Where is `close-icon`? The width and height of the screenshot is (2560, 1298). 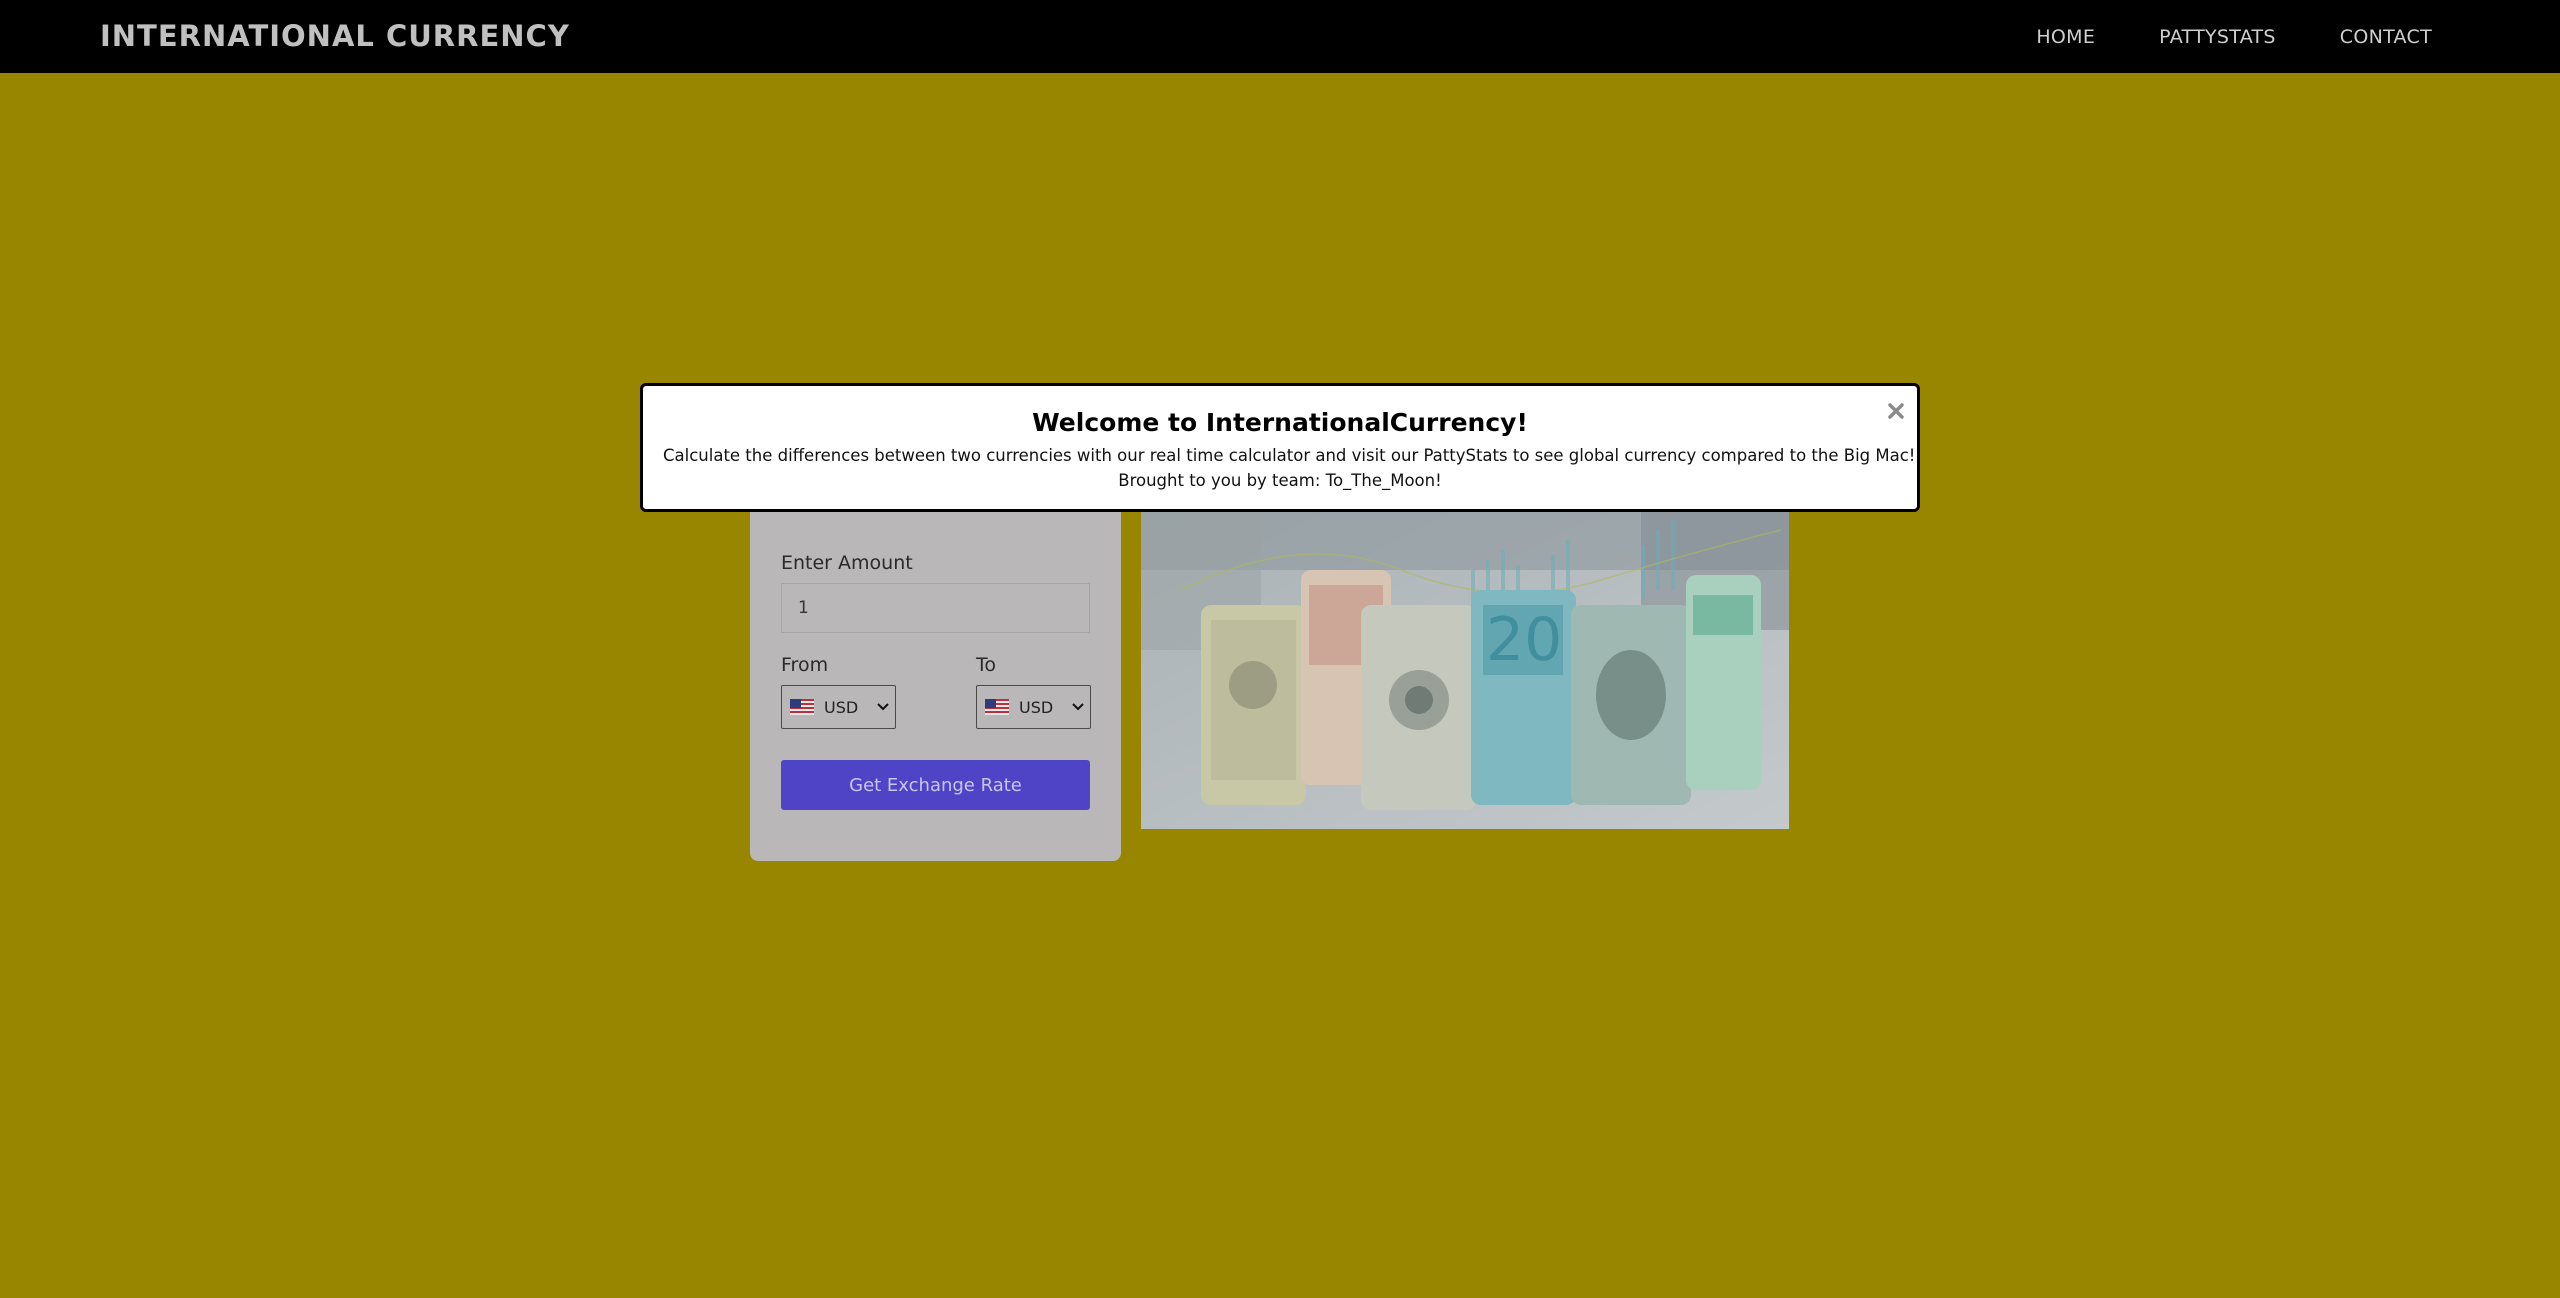
close-icon is located at coordinates (1896, 411).